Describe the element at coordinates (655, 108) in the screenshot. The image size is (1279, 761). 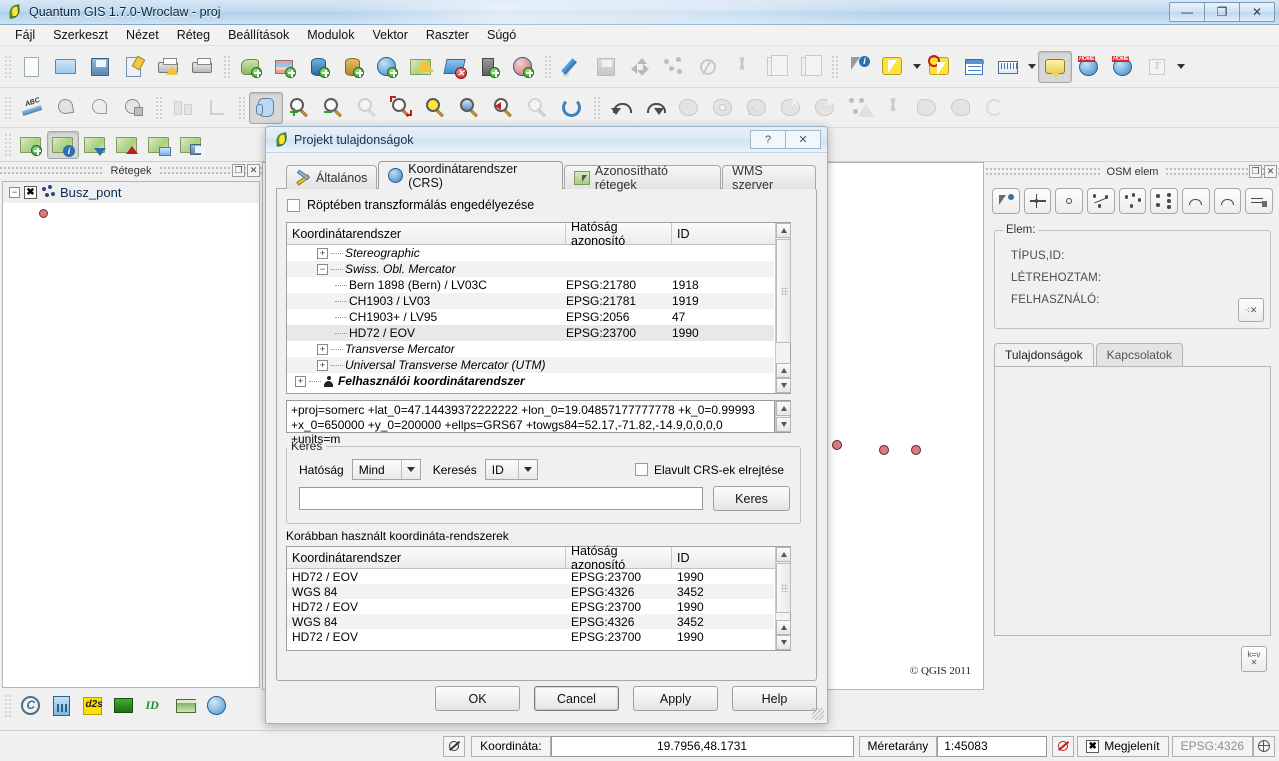
I see `redo-icon` at that location.